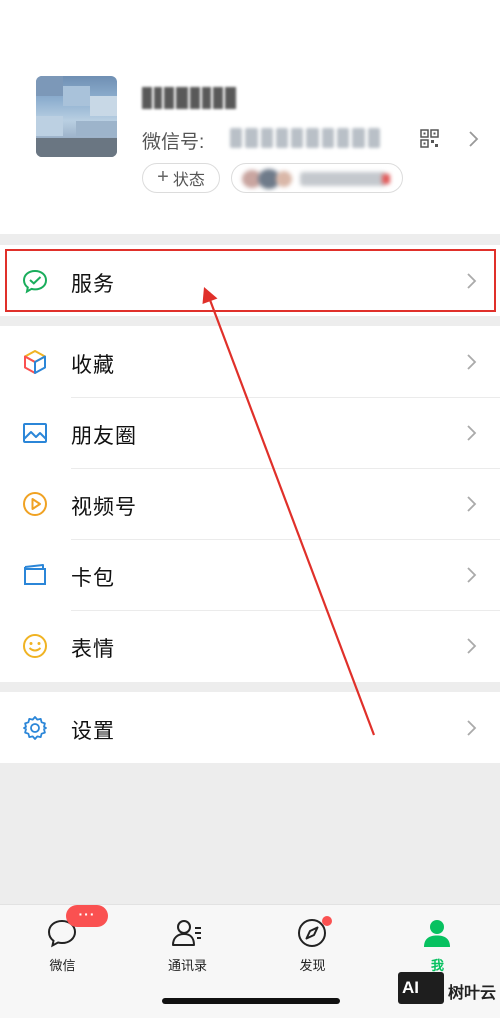  I want to click on menu-label-channels: 视频号, so click(104, 507).